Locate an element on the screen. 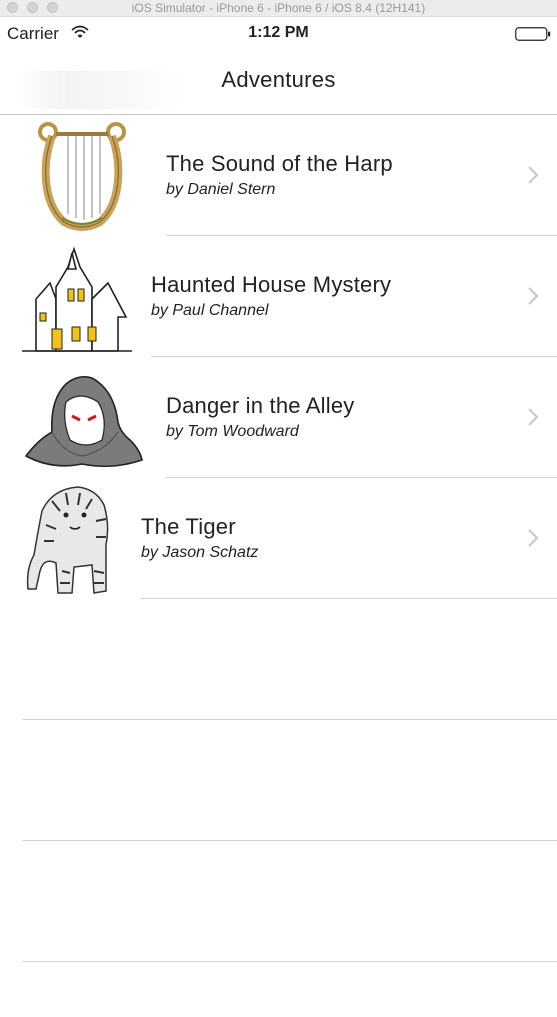 Image resolution: width=557 pixels, height=1017 pixels. battery-icon is located at coordinates (533, 34).